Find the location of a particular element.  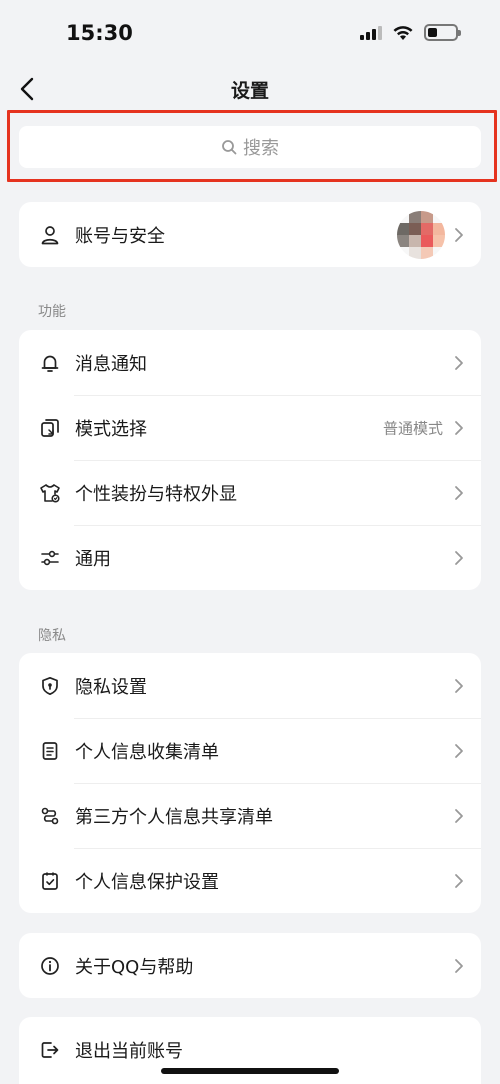

search-placeholder: 搜索 is located at coordinates (261, 148).